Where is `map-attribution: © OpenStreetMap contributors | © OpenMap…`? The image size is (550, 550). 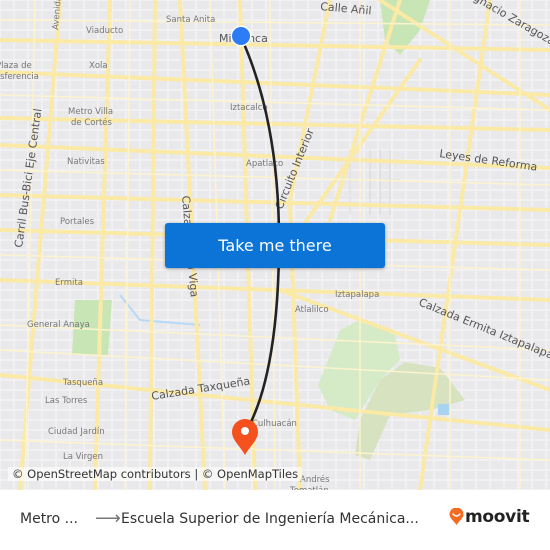 map-attribution: © OpenStreetMap contributors | © OpenMap… is located at coordinates (155, 474).